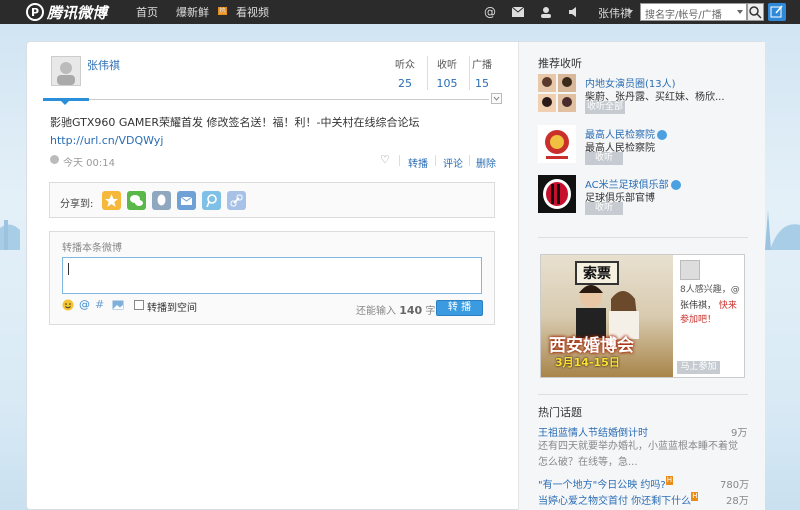  What do you see at coordinates (630, 12) in the screenshot?
I see `user-menu-caret-icon` at bounding box center [630, 12].